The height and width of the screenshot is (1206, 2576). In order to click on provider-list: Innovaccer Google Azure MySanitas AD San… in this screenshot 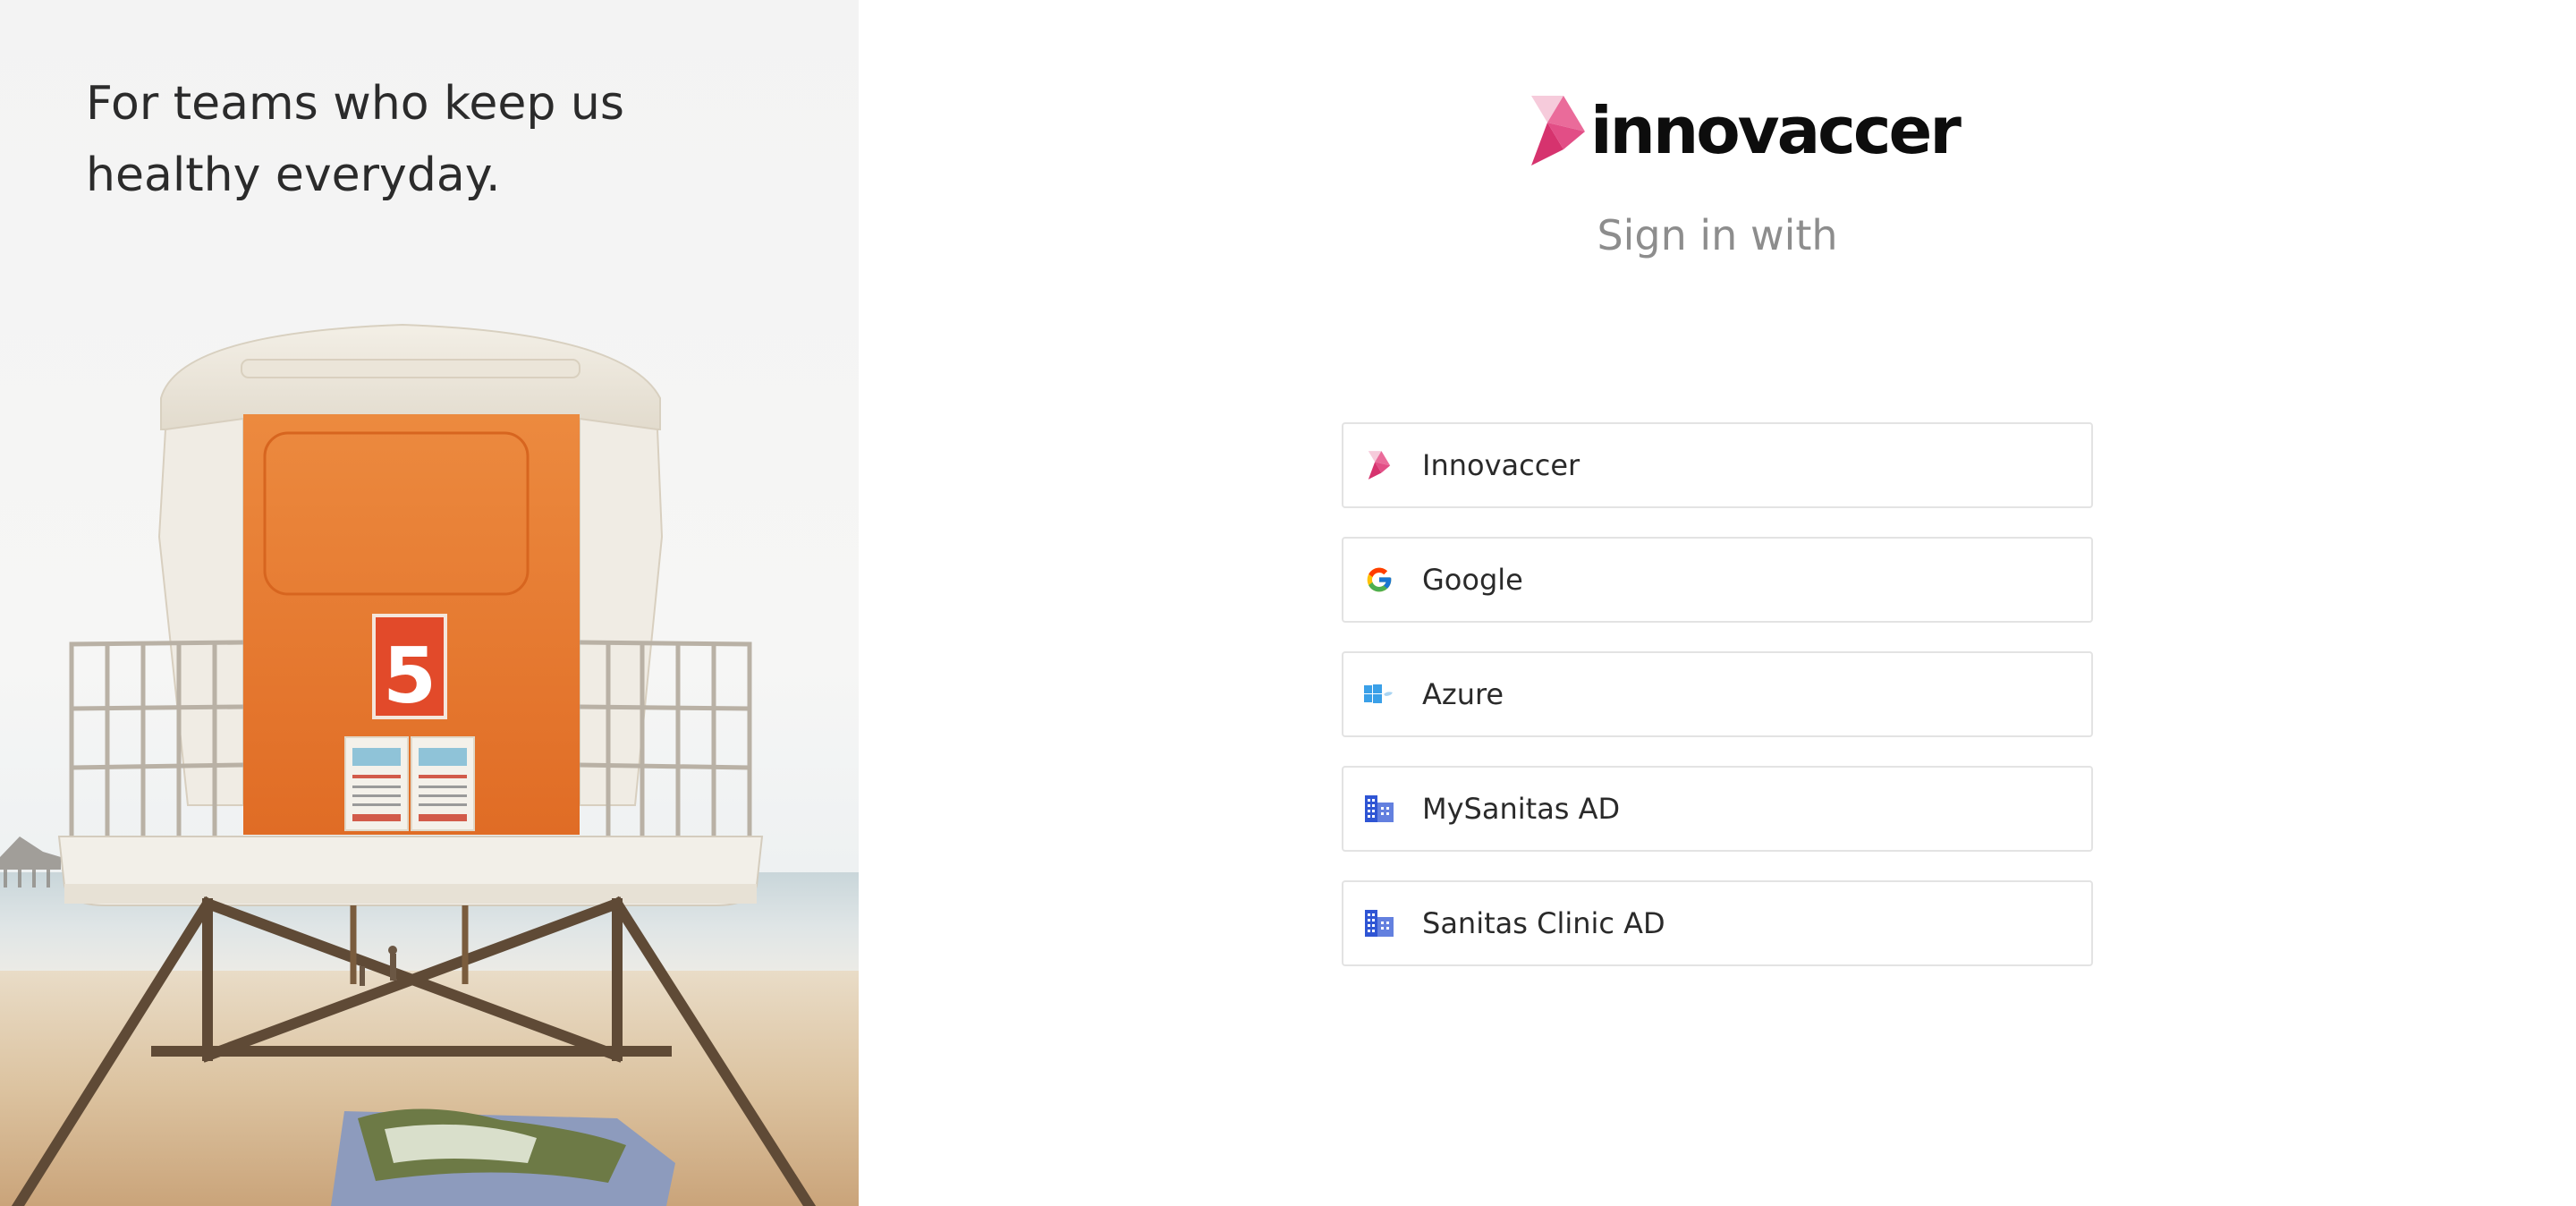, I will do `click(1717, 708)`.